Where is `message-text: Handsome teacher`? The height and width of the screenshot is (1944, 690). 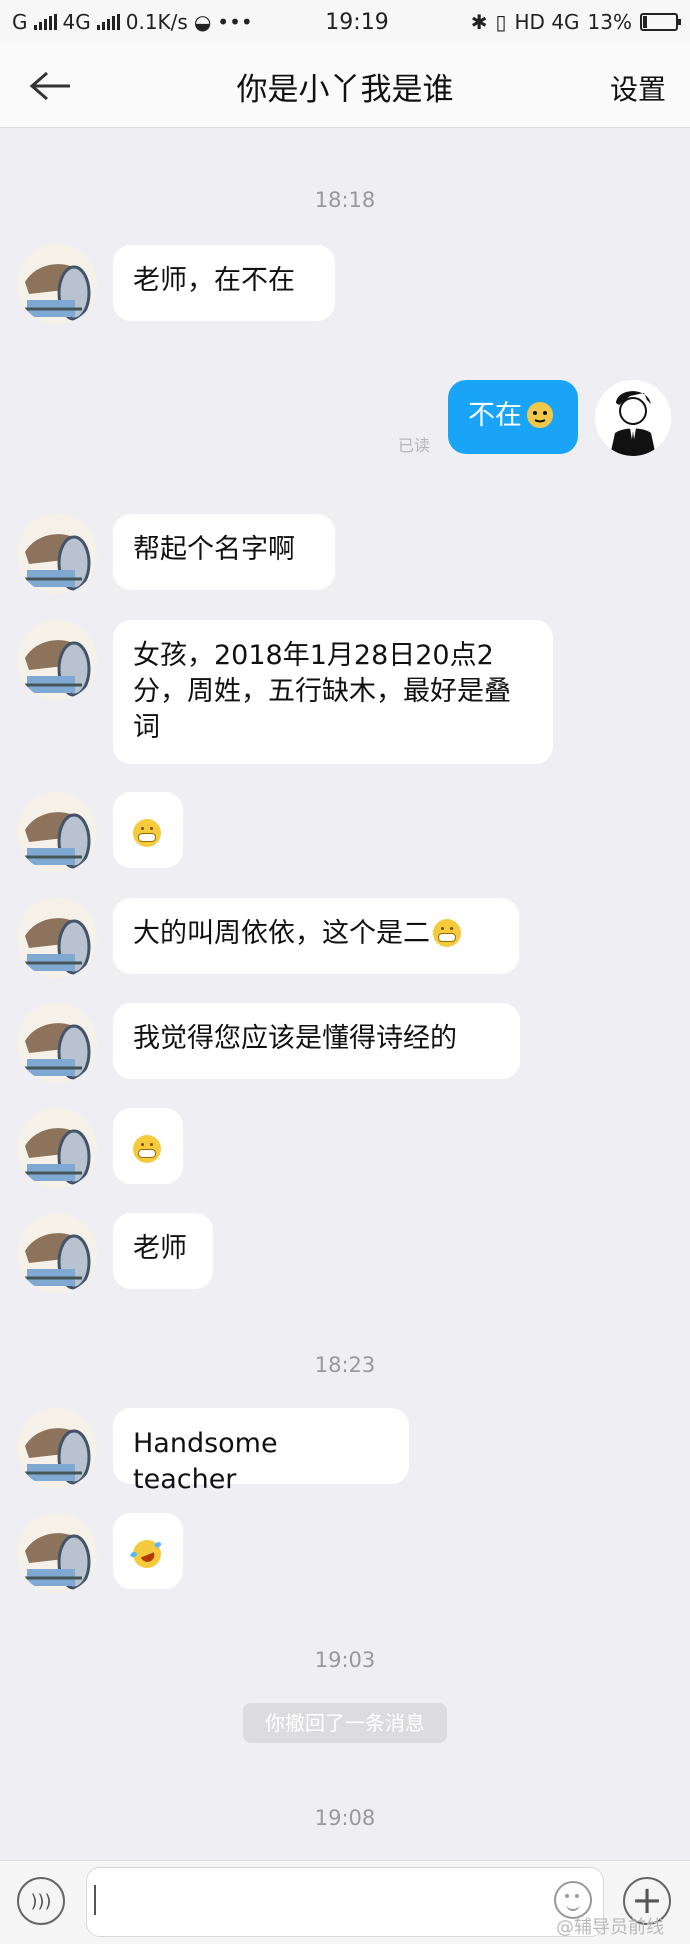 message-text: Handsome teacher is located at coordinates (205, 1461).